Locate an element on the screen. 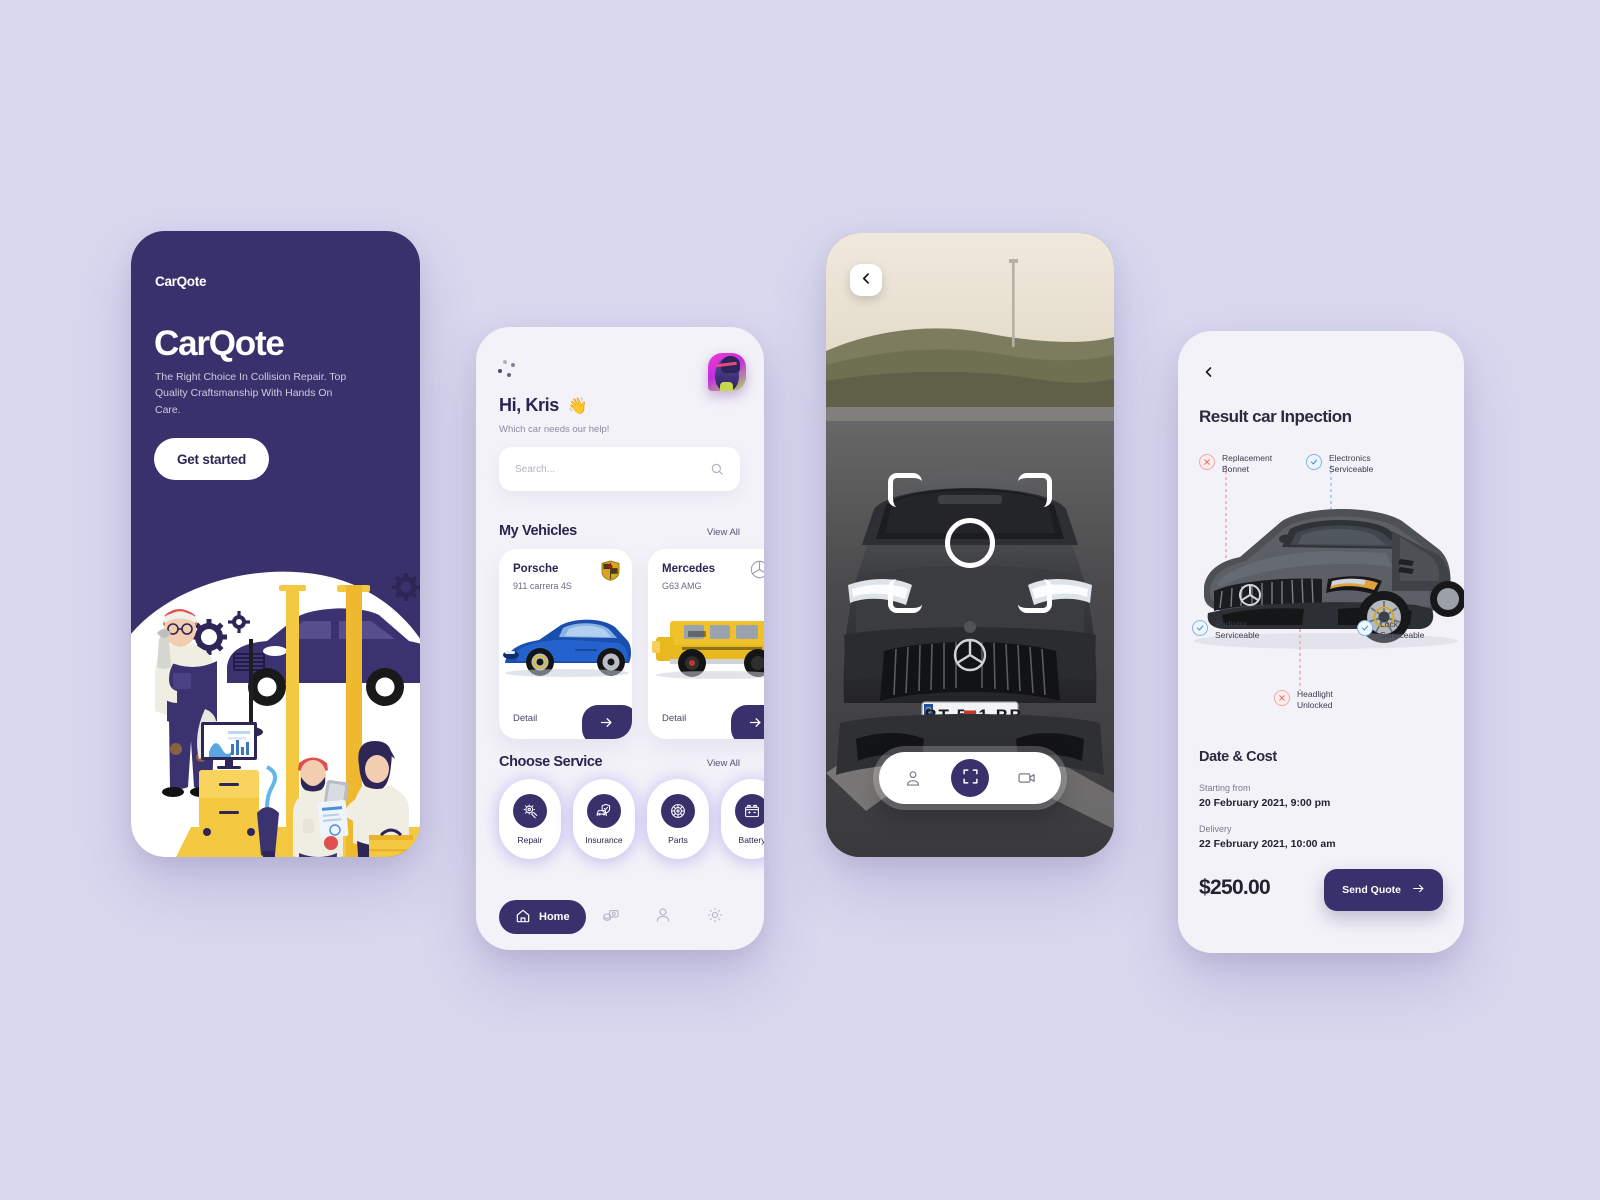 Image resolution: width=1600 pixels, height=1200 pixels. service-item-battery: Battery is located at coordinates (742, 819).